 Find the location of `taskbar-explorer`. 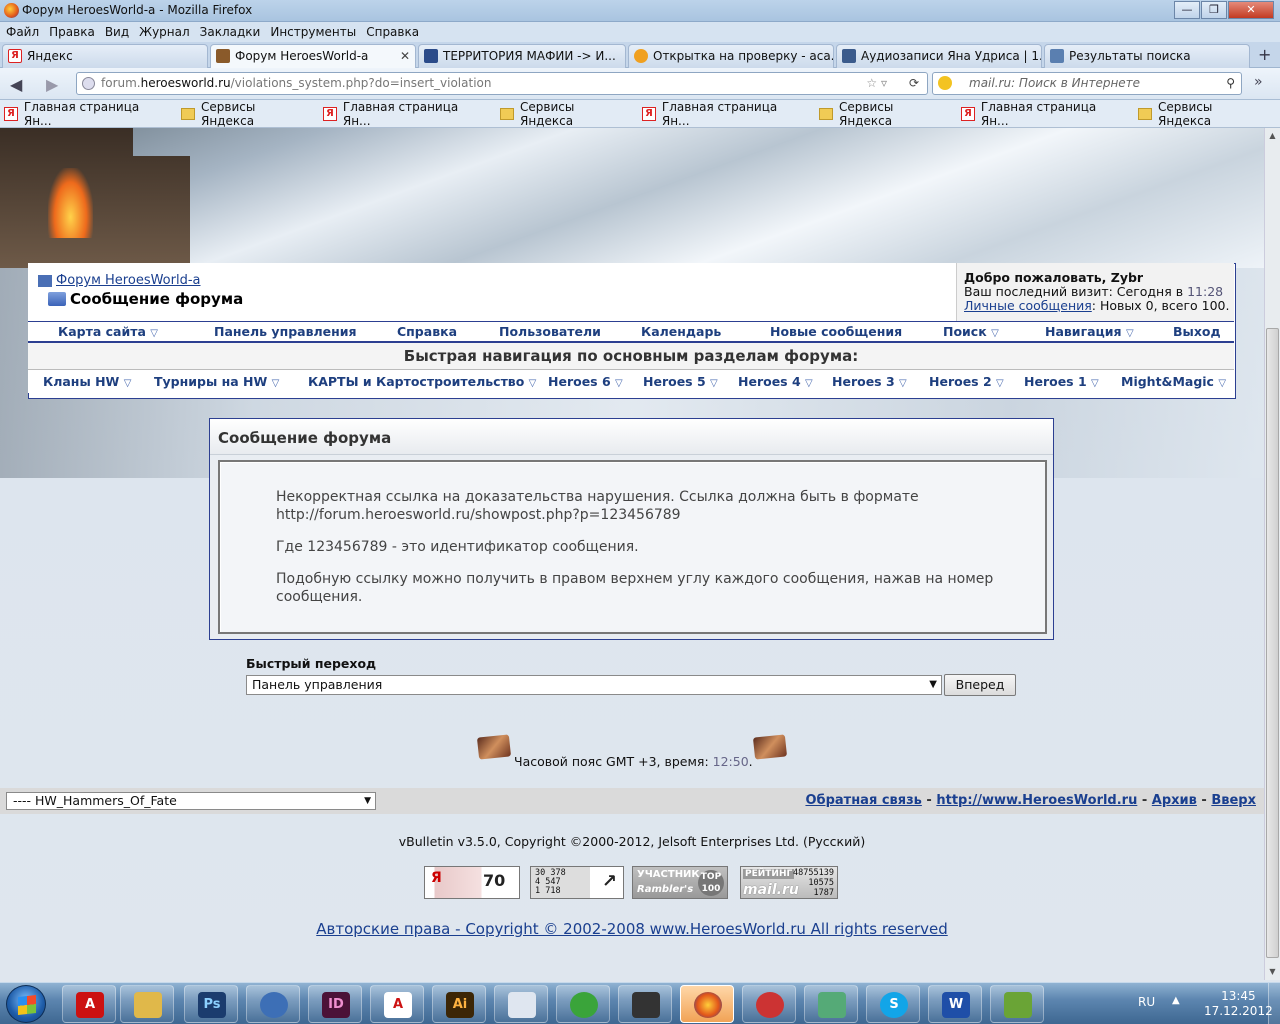

taskbar-explorer is located at coordinates (147, 1004).